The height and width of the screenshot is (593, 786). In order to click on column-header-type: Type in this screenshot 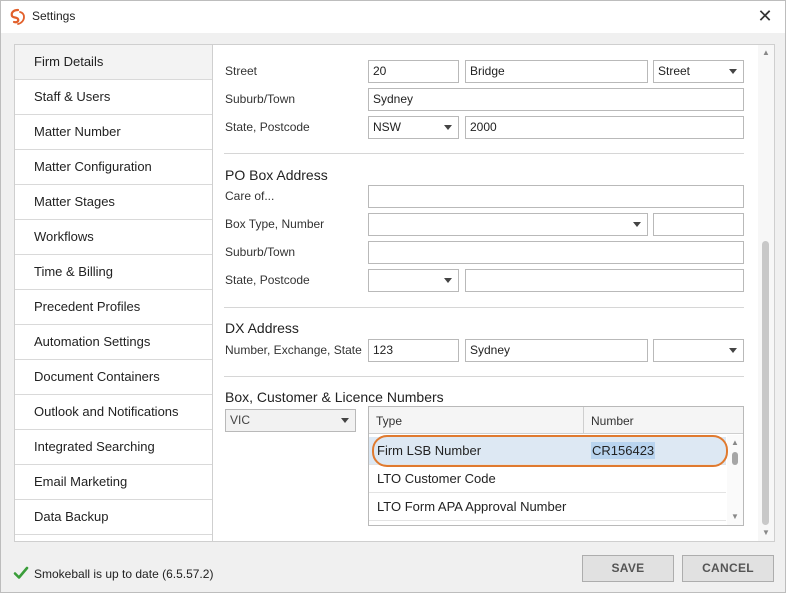, I will do `click(476, 420)`.